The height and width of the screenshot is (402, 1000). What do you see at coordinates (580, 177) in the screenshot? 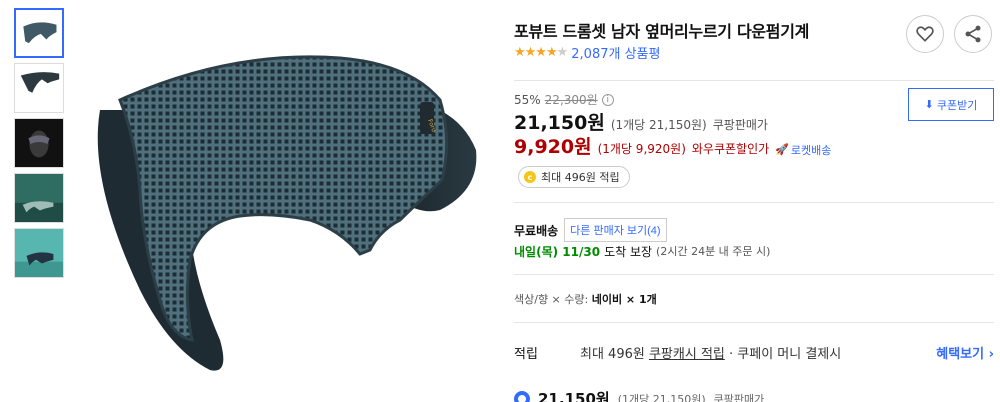
I see `point-text: 최대 496원 적립` at bounding box center [580, 177].